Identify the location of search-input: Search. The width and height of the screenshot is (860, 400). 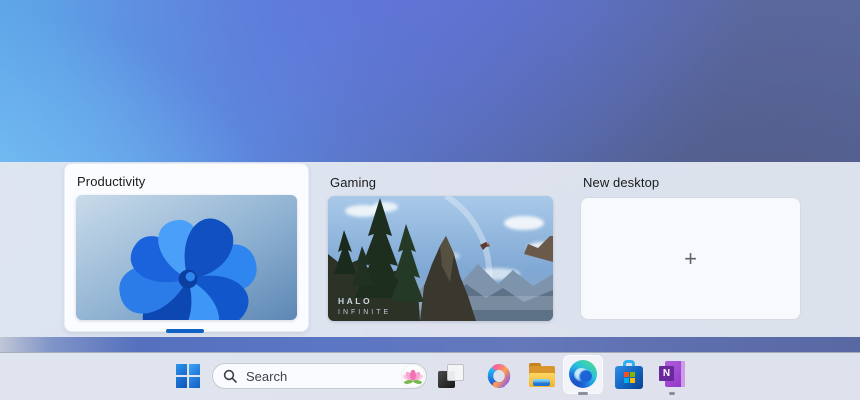
(319, 376).